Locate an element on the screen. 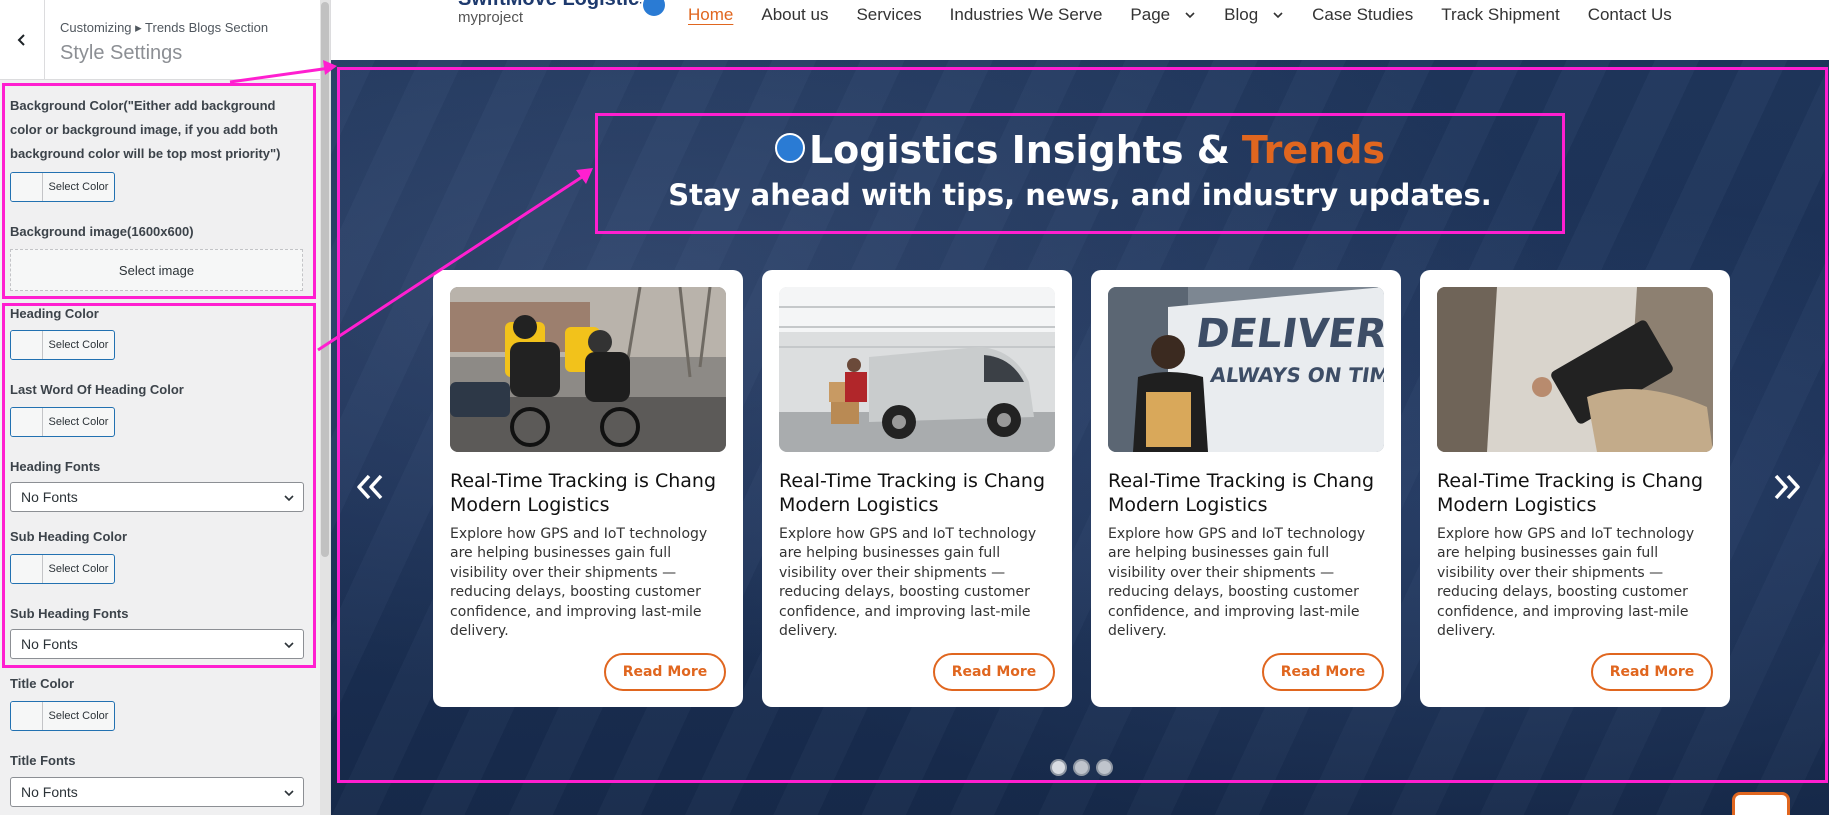 This screenshot has height=815, width=1829. section-heading: Logistics Insights & Trends is located at coordinates (1080, 150).